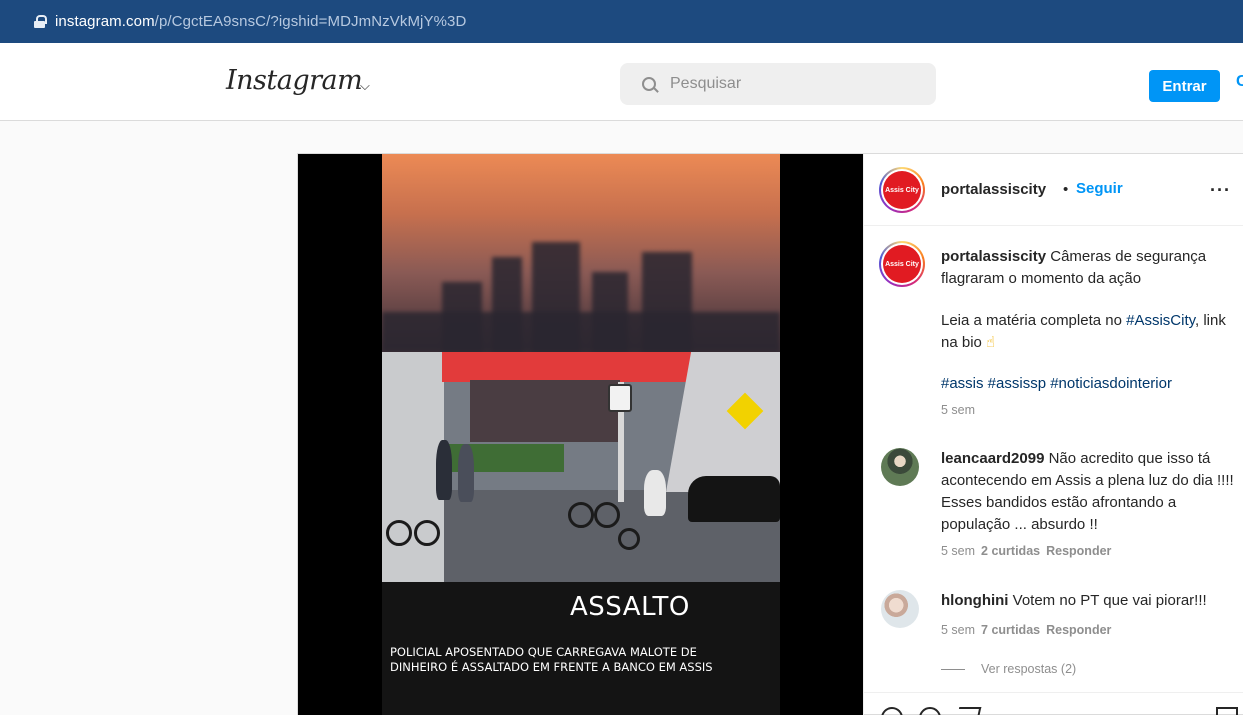 The width and height of the screenshot is (1243, 715). I want to click on chevron-down-icon: ⌵, so click(365, 86).